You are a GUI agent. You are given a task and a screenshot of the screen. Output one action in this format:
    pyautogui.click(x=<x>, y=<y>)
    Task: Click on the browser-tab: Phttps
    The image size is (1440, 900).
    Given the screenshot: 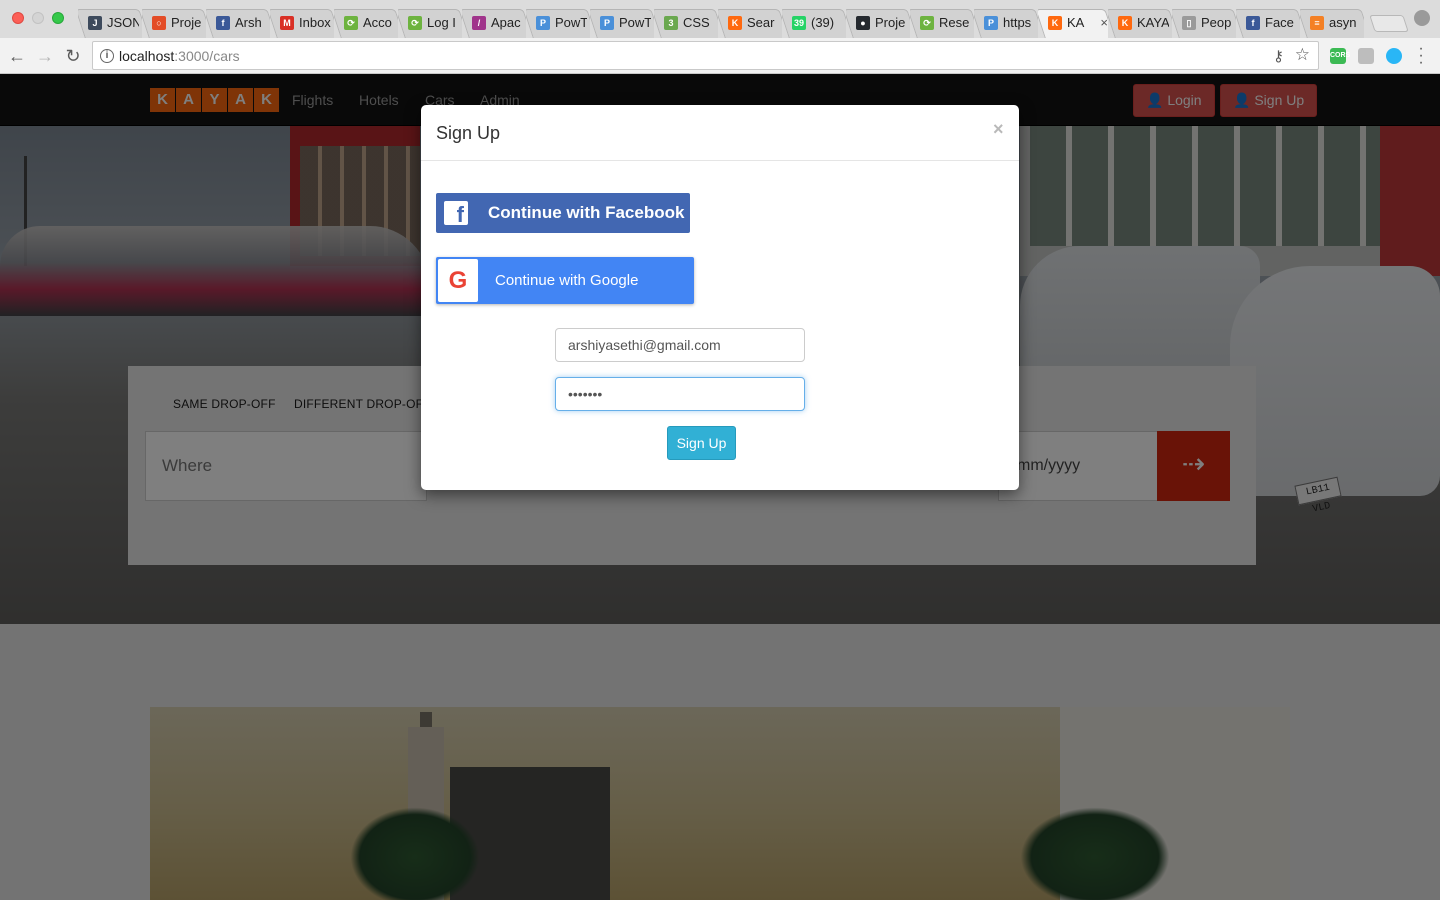 What is the action you would take?
    pyautogui.click(x=1006, y=22)
    